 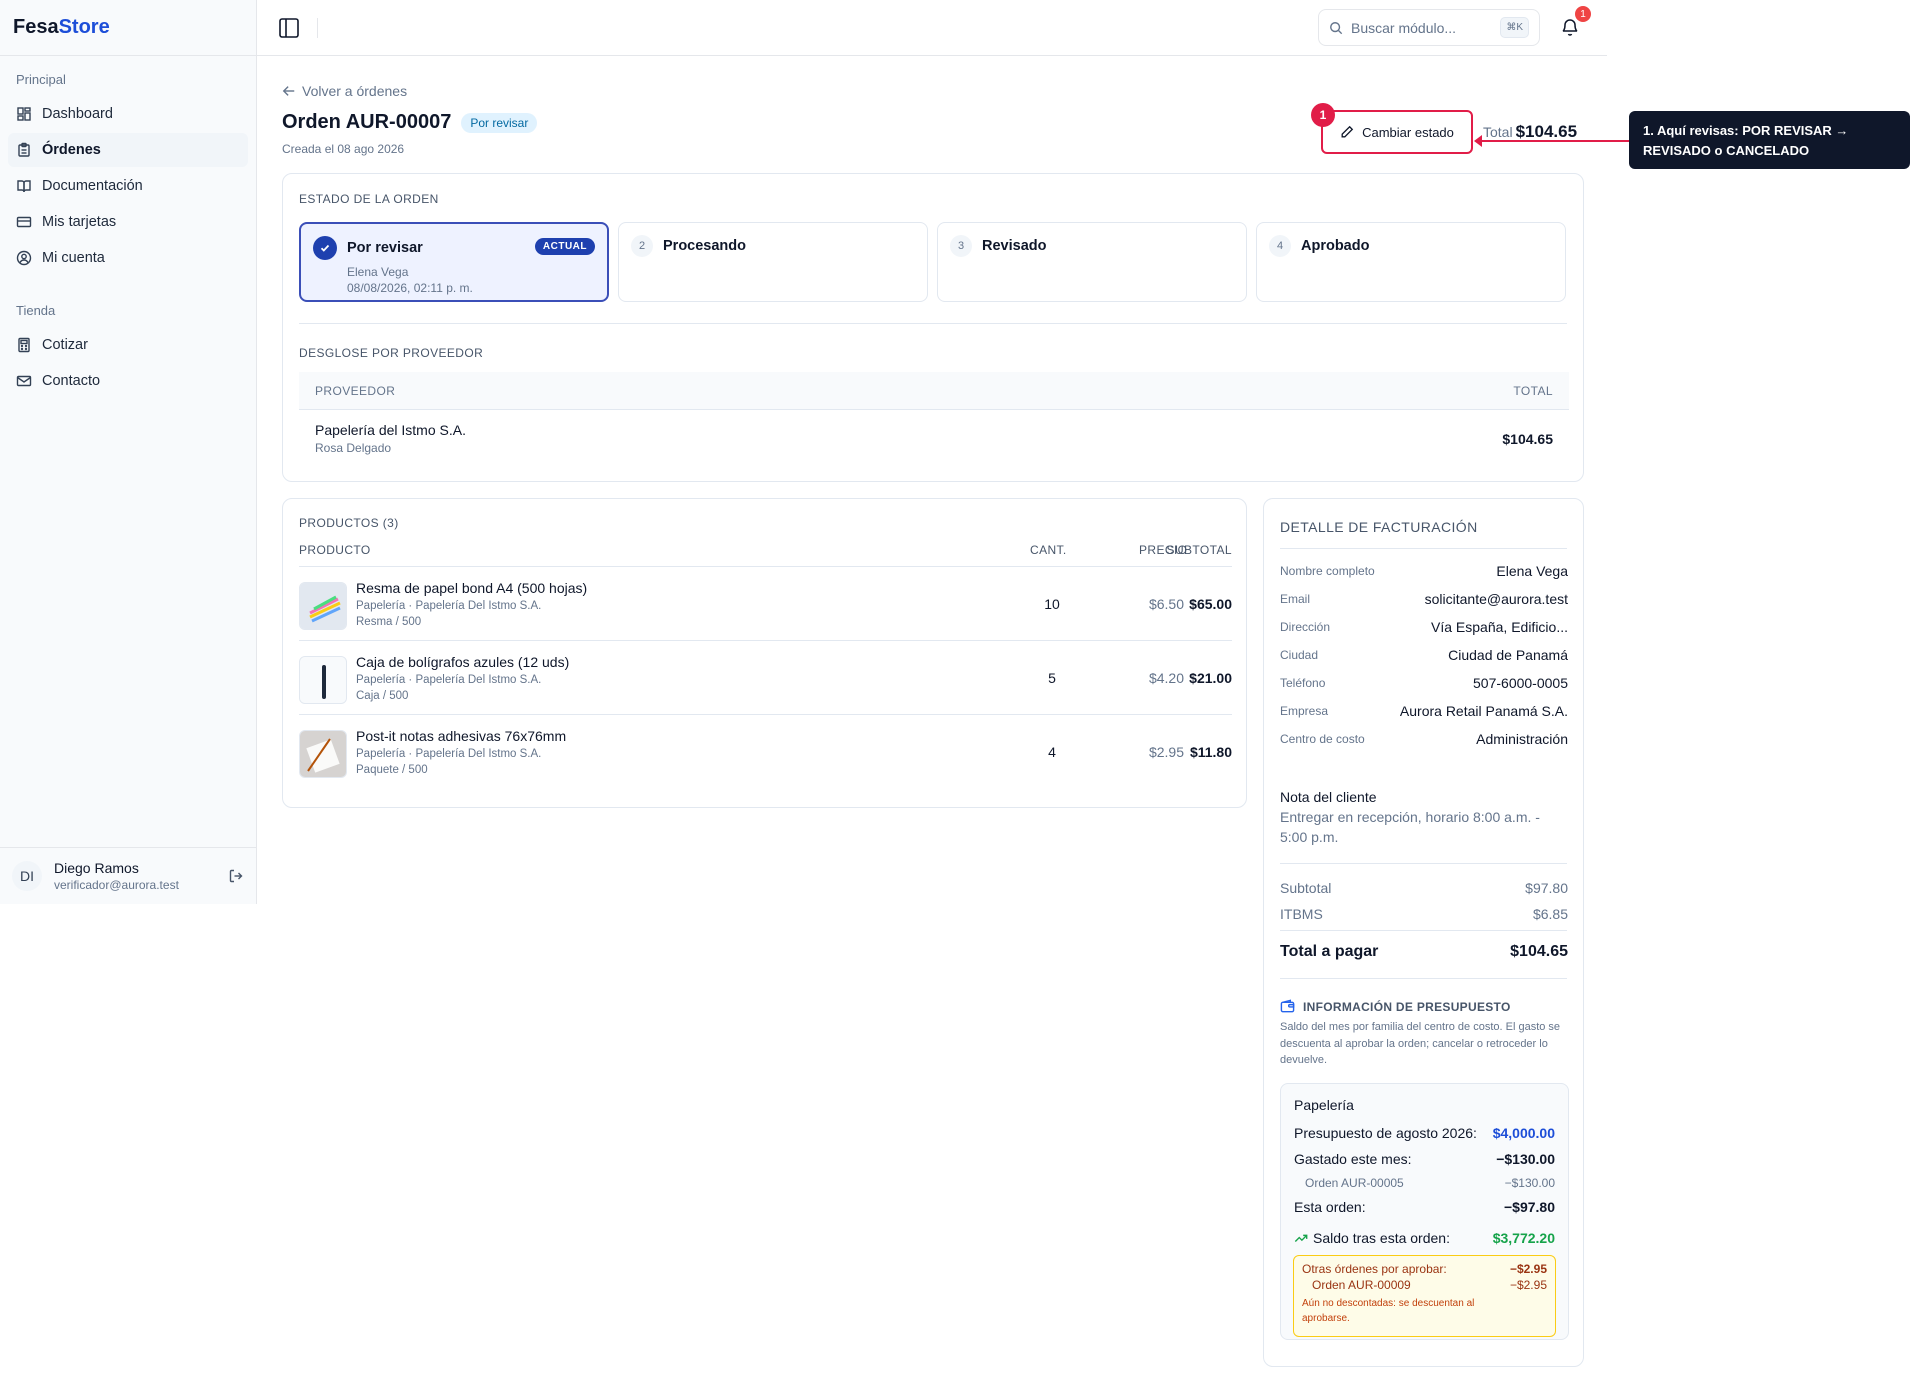 I want to click on grand-total-value: $104.65, so click(x=1539, y=951).